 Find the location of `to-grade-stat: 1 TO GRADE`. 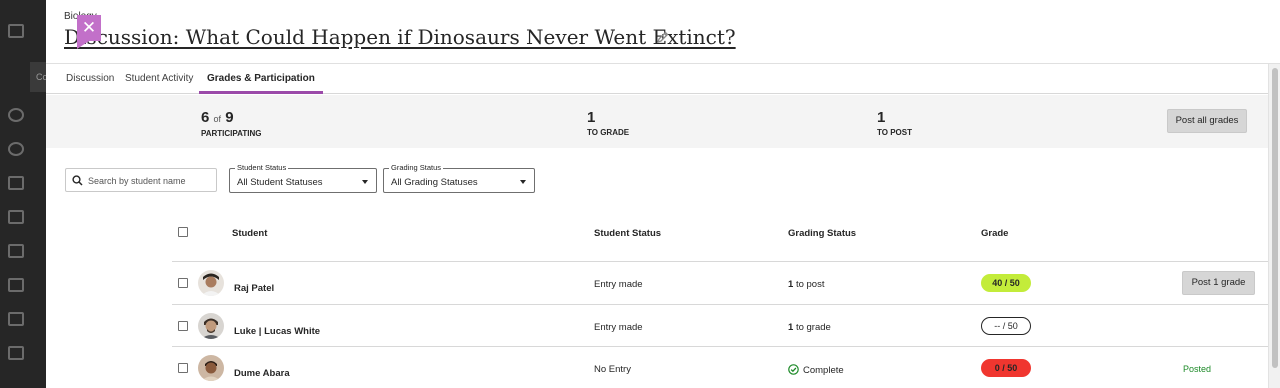

to-grade-stat: 1 TO GRADE is located at coordinates (608, 123).